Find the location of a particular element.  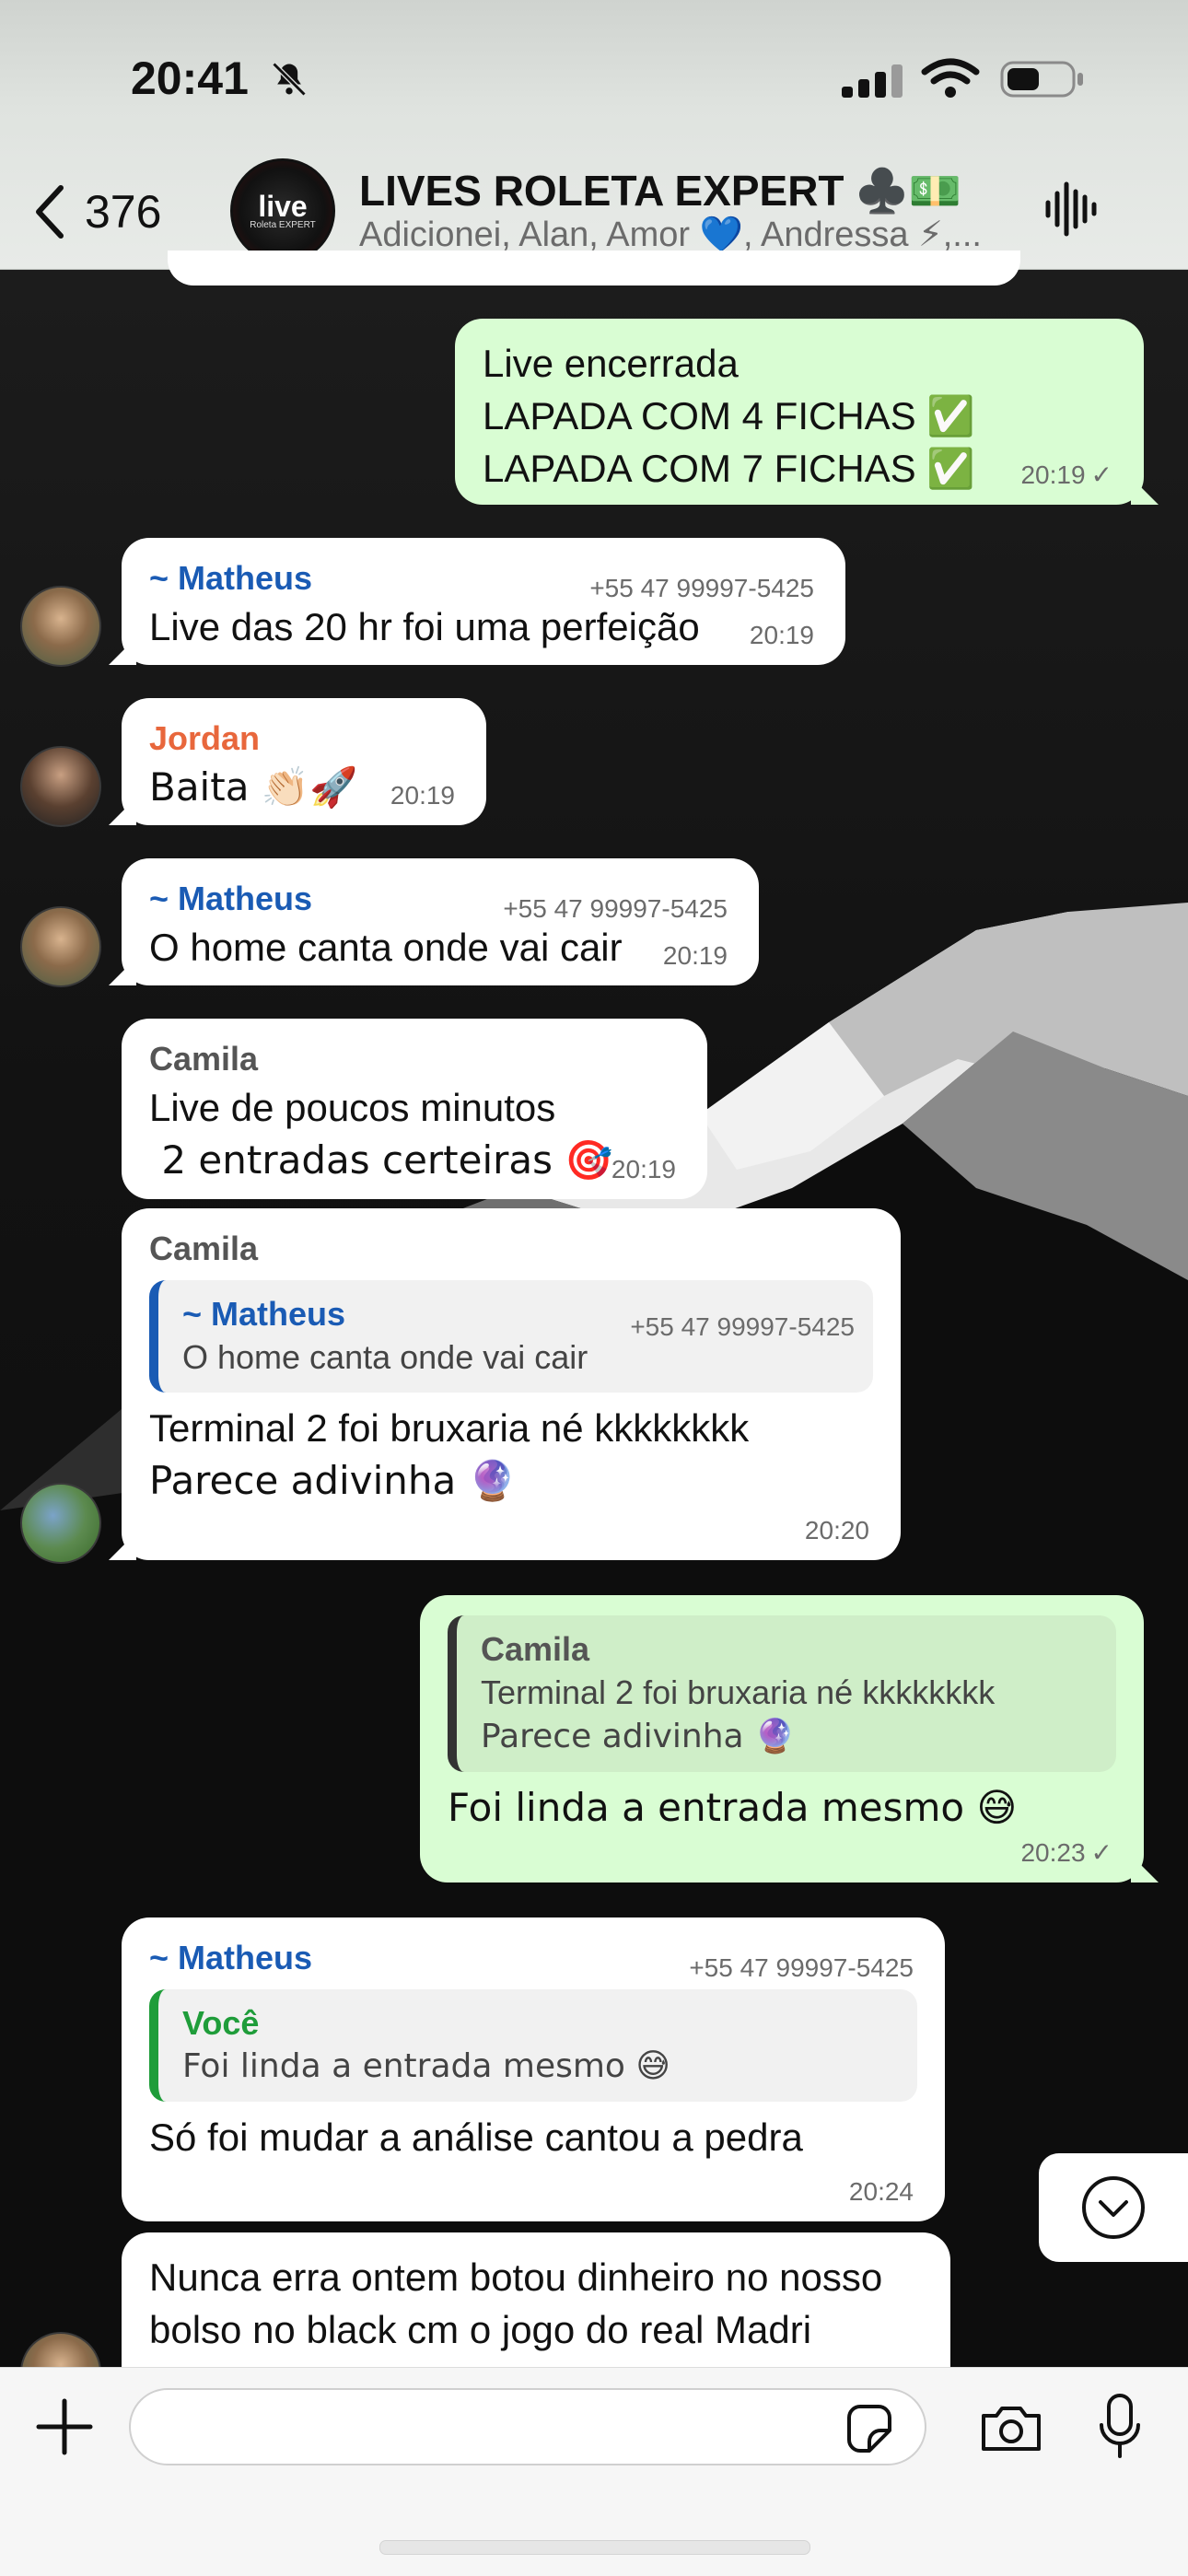

battery-icon is located at coordinates (1041, 79).